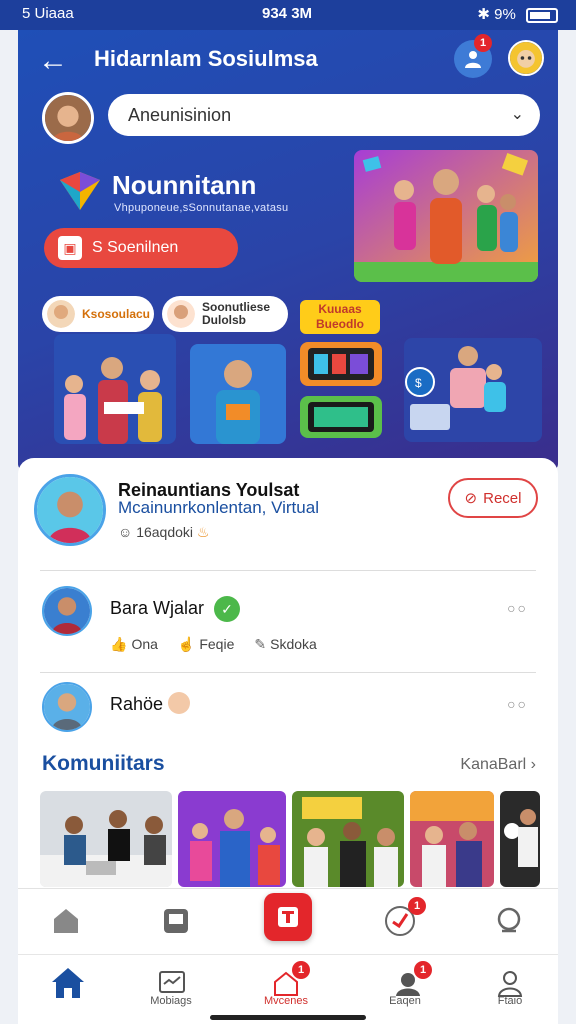 Image resolution: width=576 pixels, height=1024 pixels. What do you see at coordinates (341, 417) in the screenshot?
I see `hero-image-device` at bounding box center [341, 417].